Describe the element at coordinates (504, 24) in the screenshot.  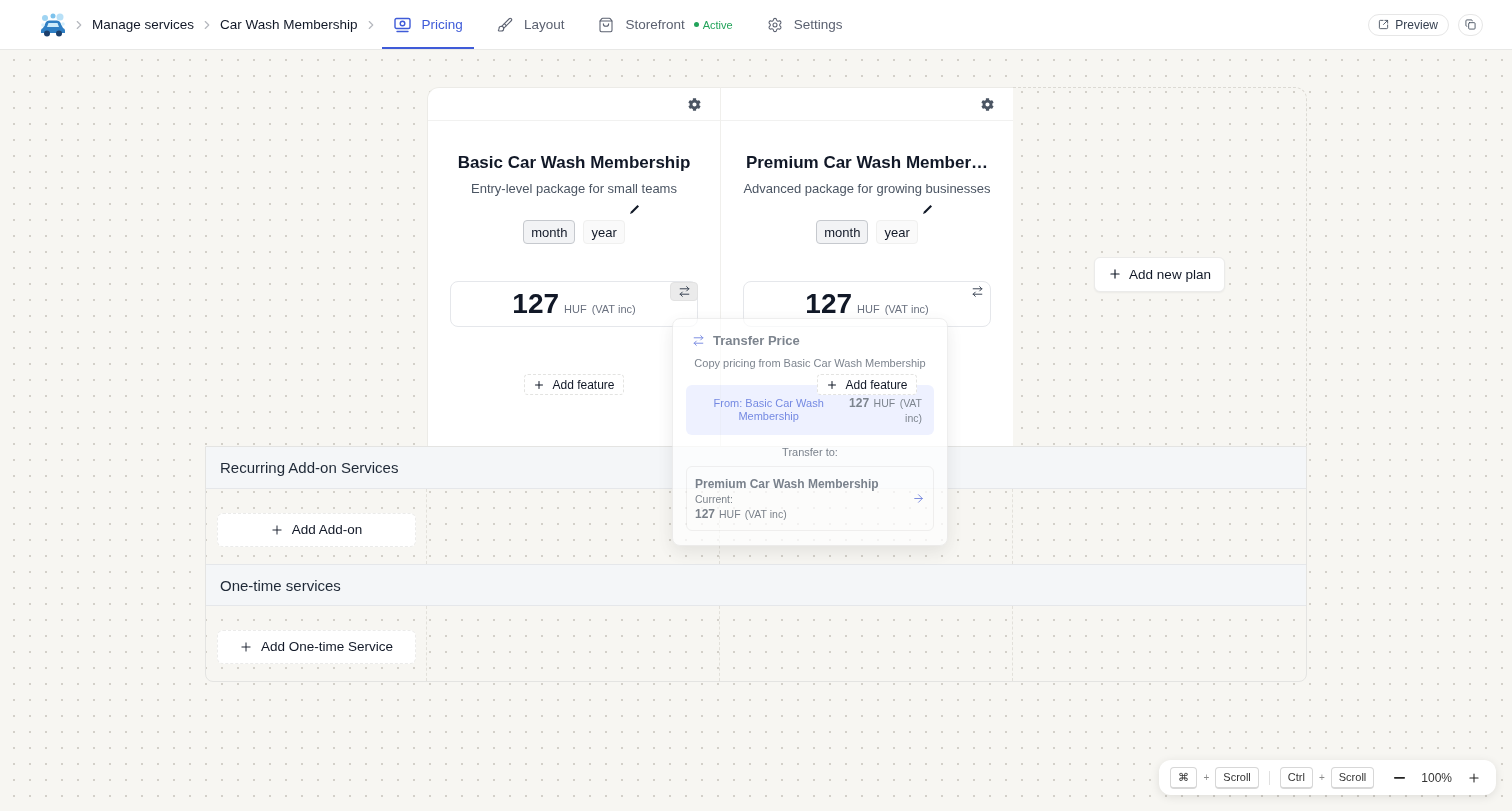
I see `brush-icon` at that location.